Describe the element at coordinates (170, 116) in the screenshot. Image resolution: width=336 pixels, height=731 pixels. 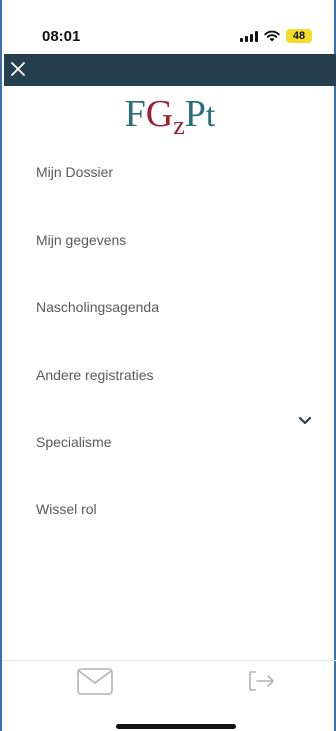
I see `fgzpt-logo: FGzPt` at that location.